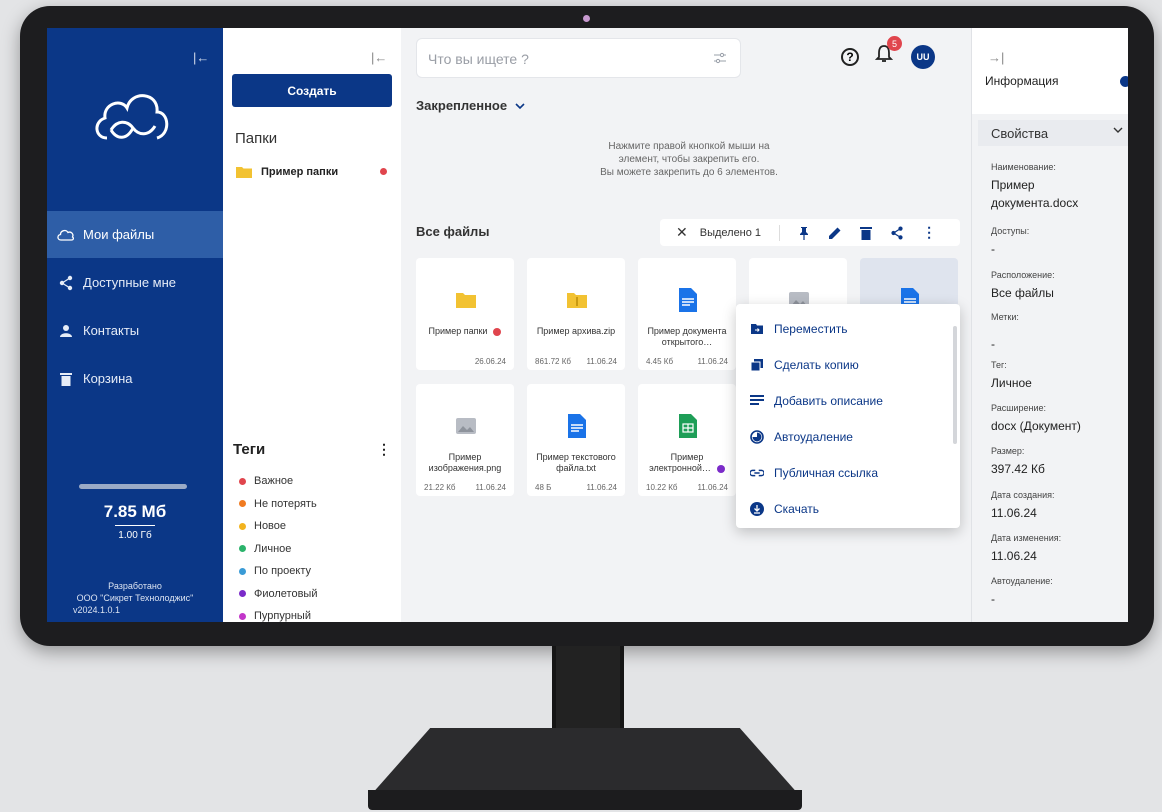 The height and width of the screenshot is (812, 1162). What do you see at coordinates (1036, 426) in the screenshot?
I see `property-value: docx (Документ)` at bounding box center [1036, 426].